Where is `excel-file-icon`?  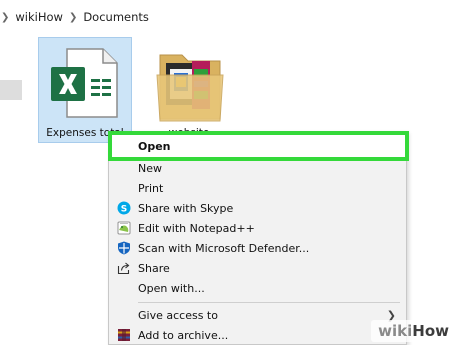 excel-file-icon is located at coordinates (84, 83).